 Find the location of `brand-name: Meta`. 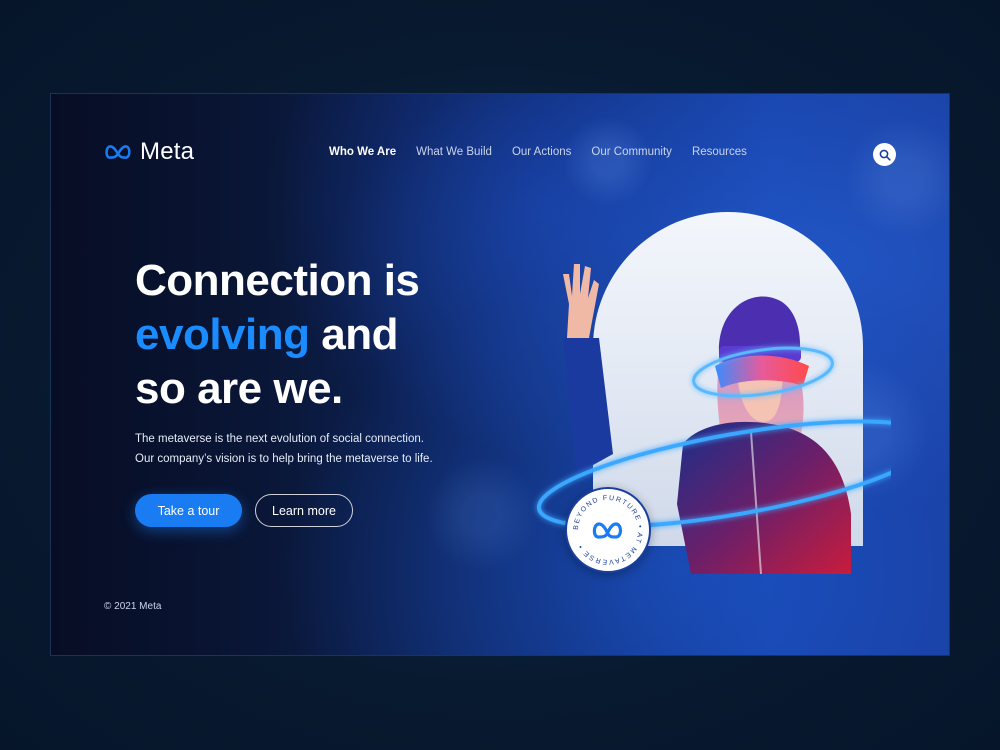

brand-name: Meta is located at coordinates (167, 151).